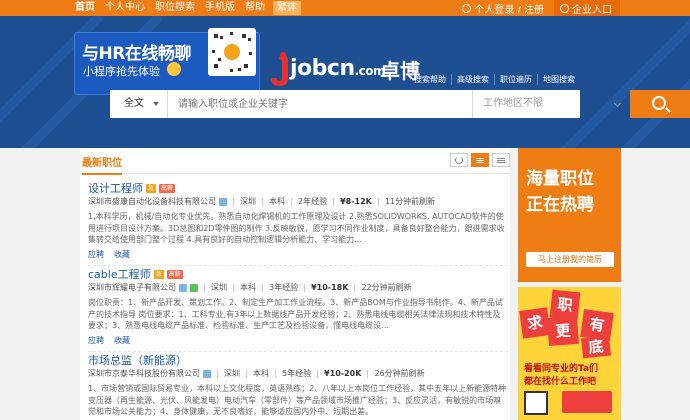 The width and height of the screenshot is (690, 420). I want to click on view-toggle-group, so click(480, 160).